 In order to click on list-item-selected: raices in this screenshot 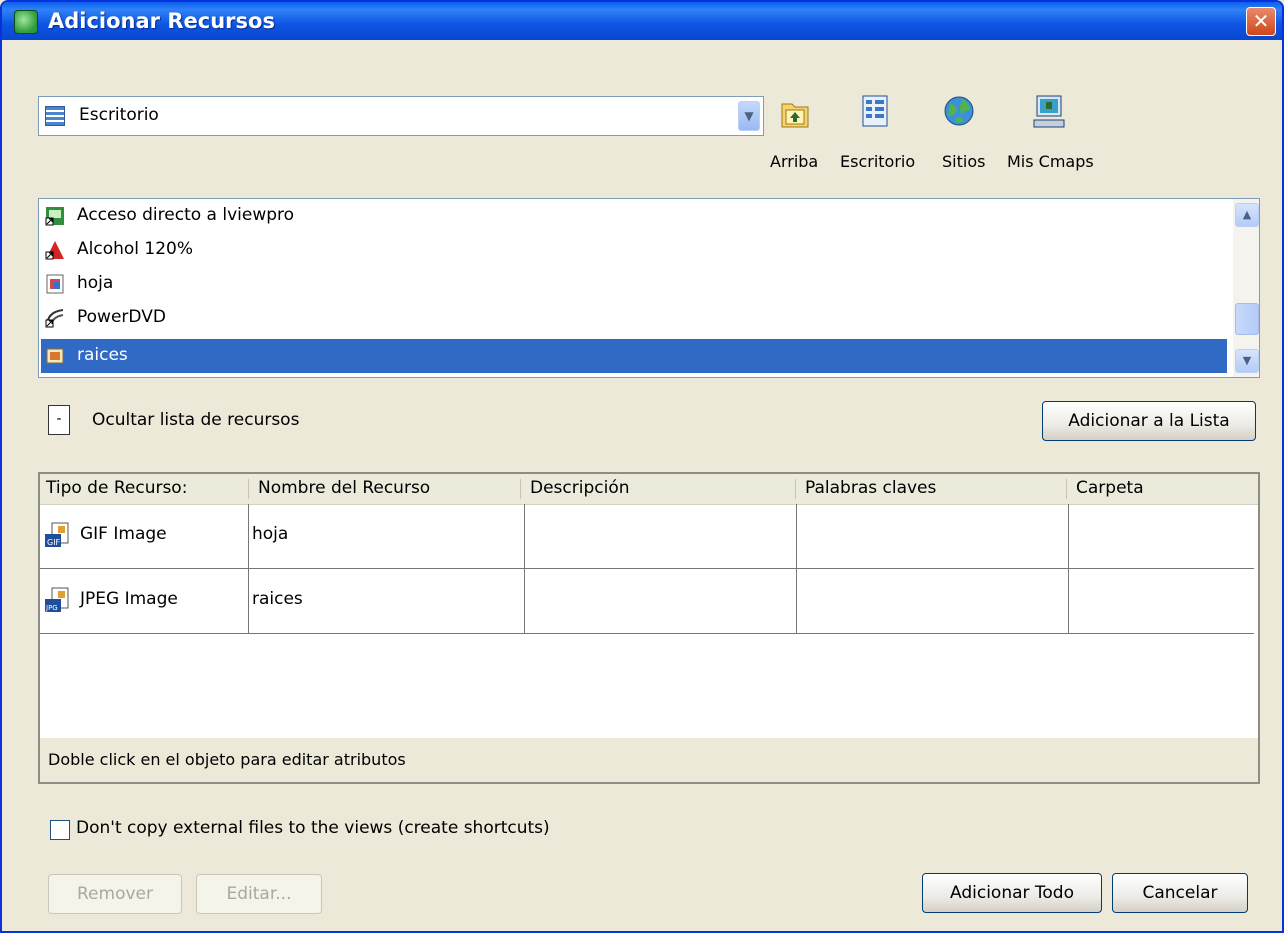, I will do `click(634, 356)`.